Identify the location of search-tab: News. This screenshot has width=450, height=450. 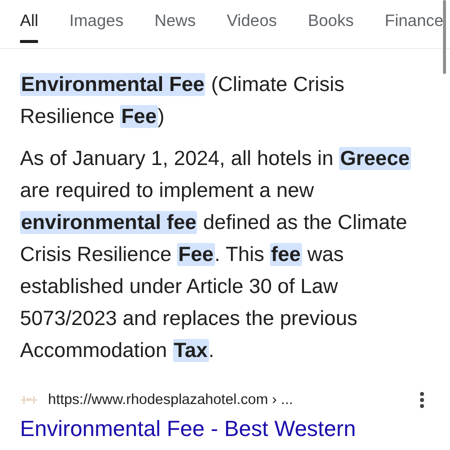
(175, 21).